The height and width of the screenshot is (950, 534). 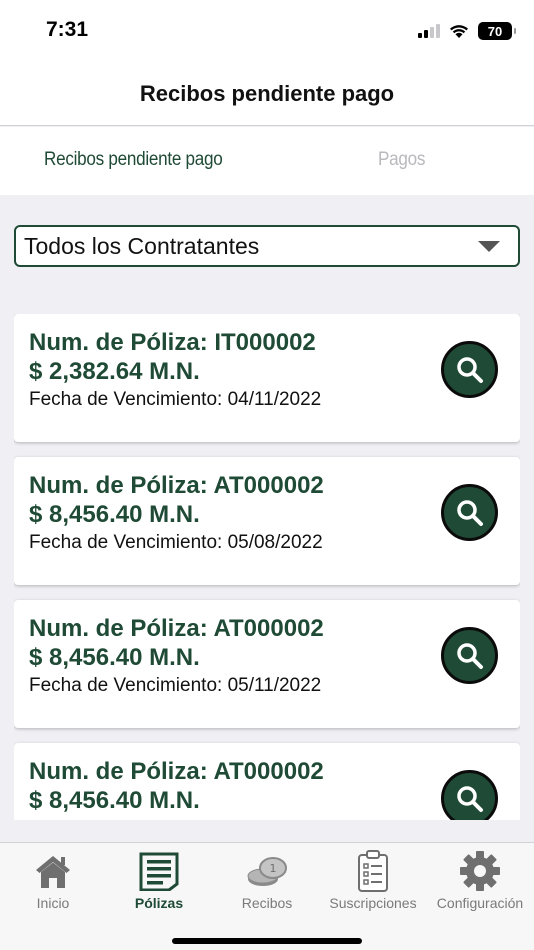 What do you see at coordinates (489, 246) in the screenshot?
I see `caret-down-icon` at bounding box center [489, 246].